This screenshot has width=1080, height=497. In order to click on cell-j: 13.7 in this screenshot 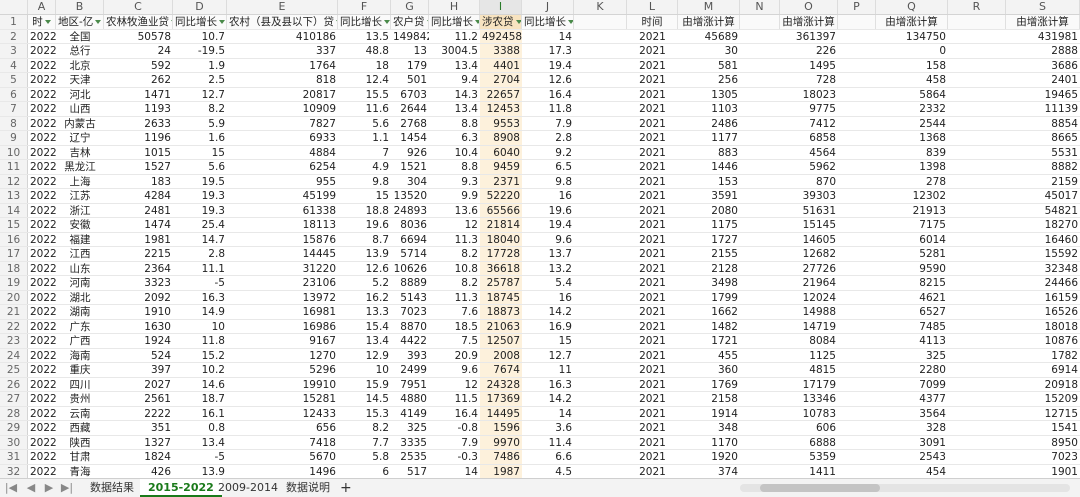, I will do `click(548, 254)`.